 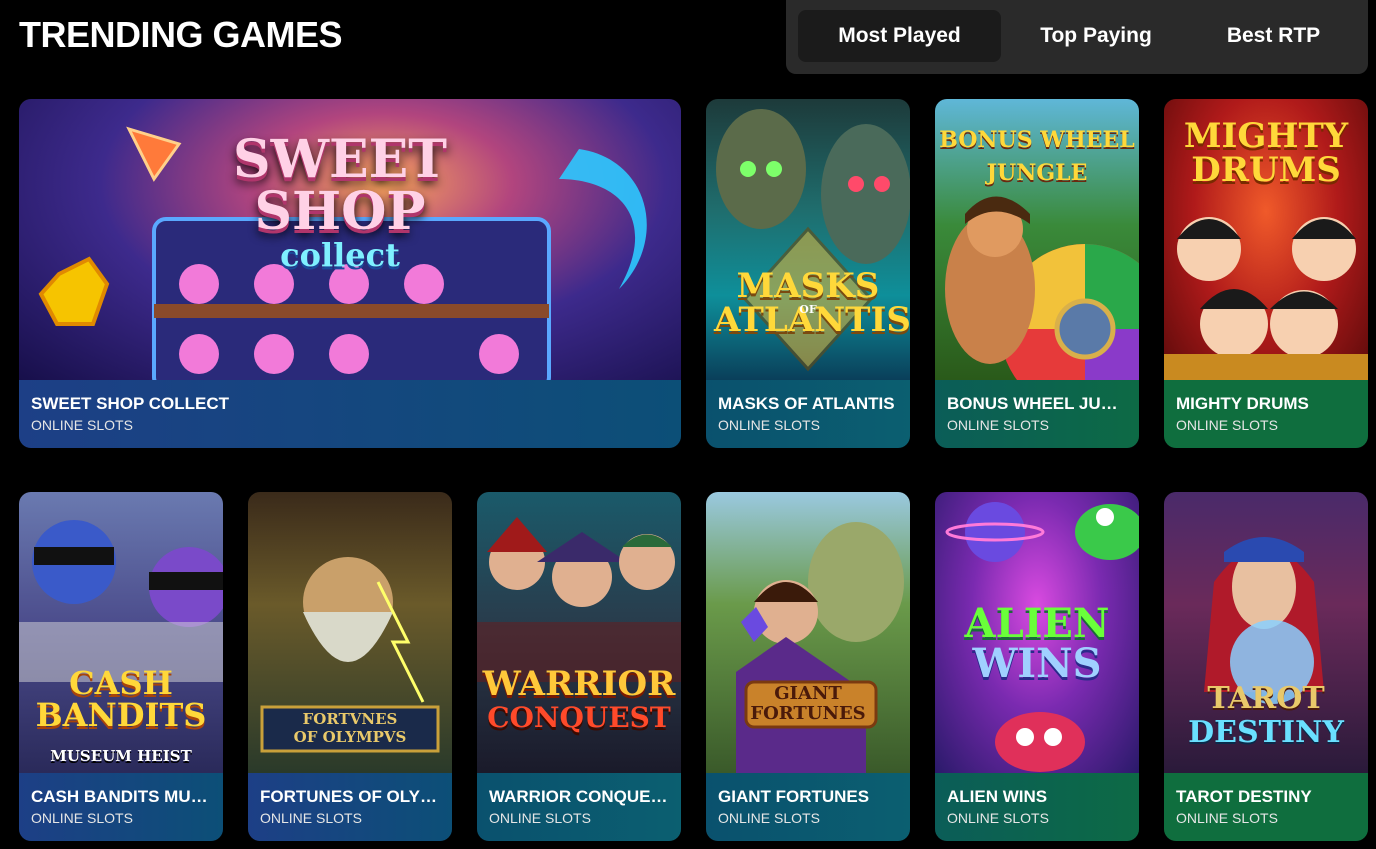 I want to click on game-info-bar: ALIEN WINS ONLINE SLOTS, so click(x=1037, y=807).